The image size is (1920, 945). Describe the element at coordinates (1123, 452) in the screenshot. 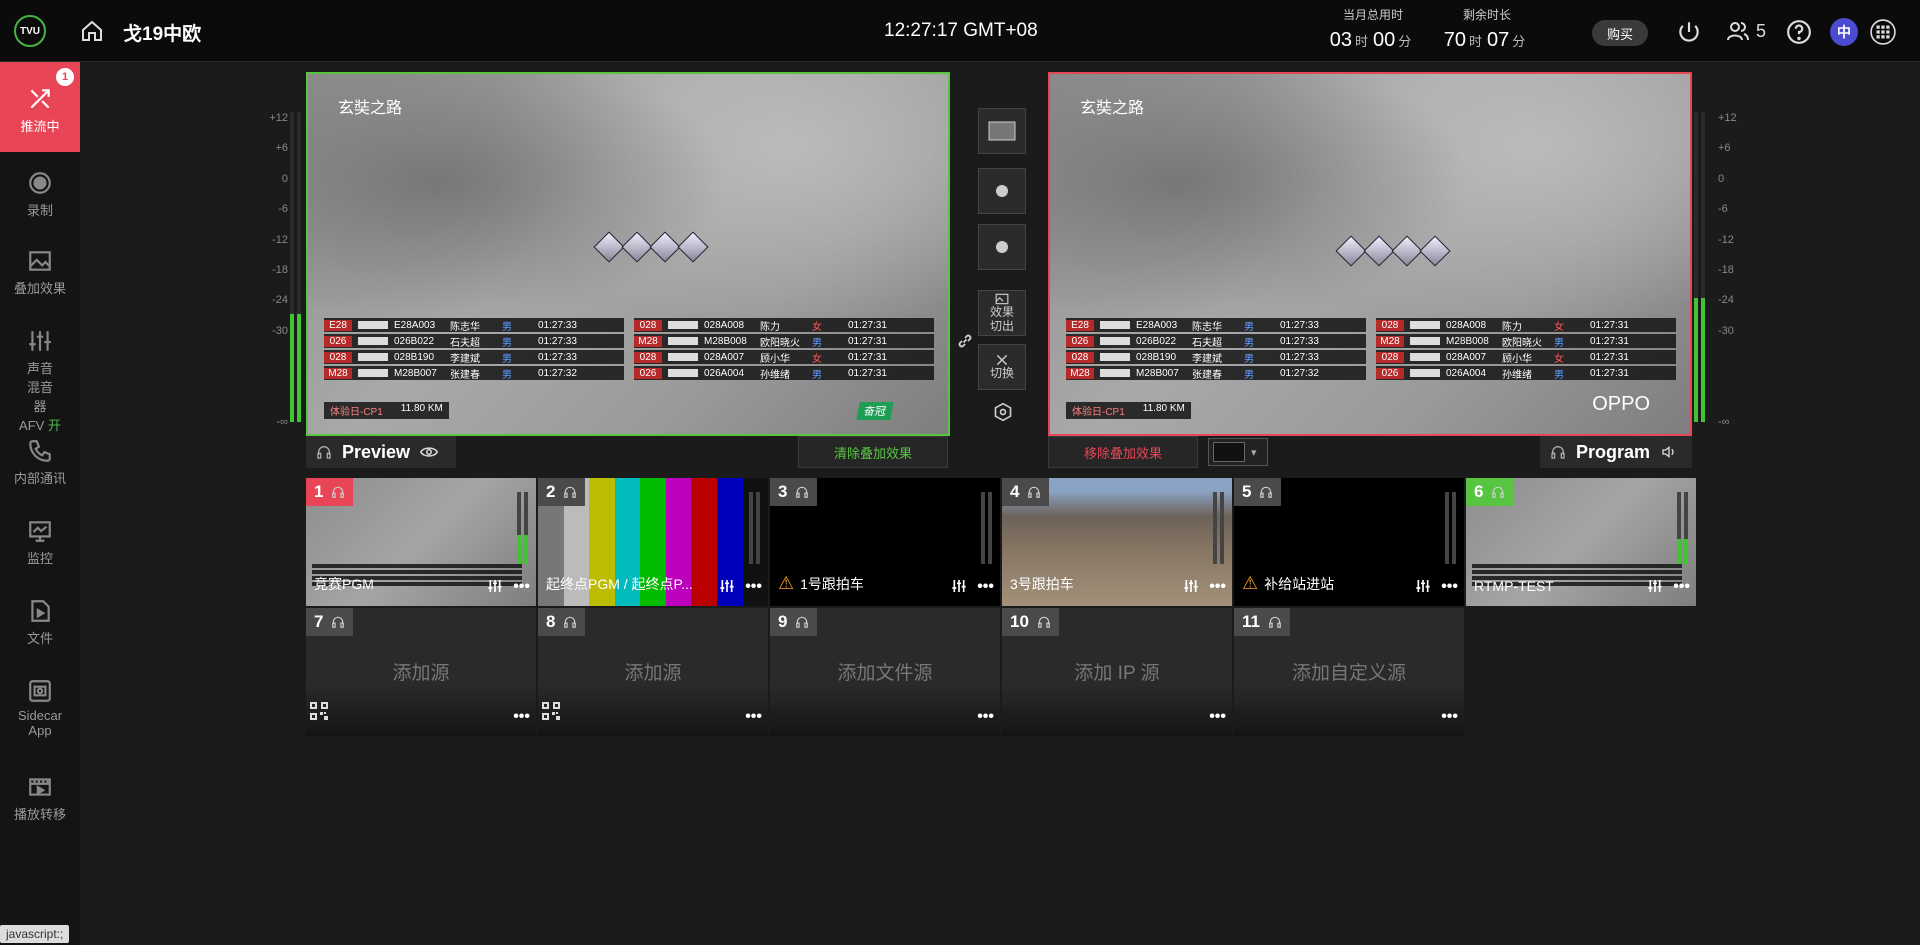

I see `remove-effect-button: 移除叠加效果` at that location.